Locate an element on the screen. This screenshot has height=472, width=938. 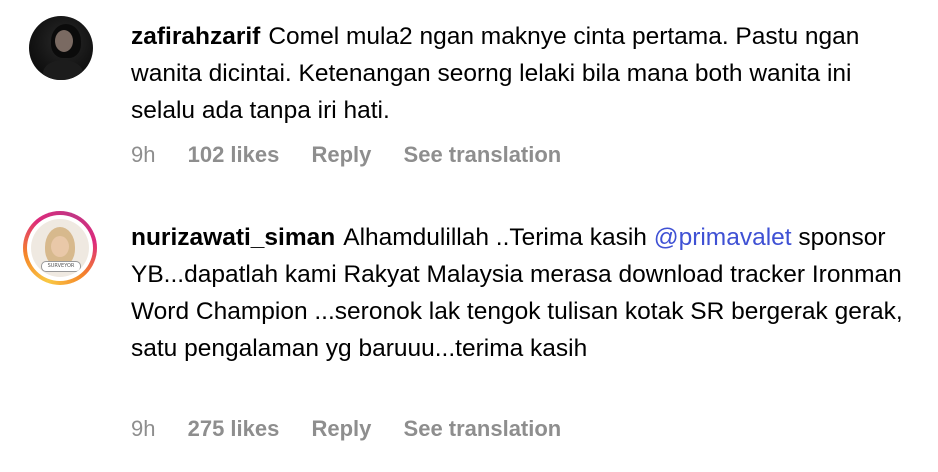
profile-photo-icon is located at coordinates (61, 48).